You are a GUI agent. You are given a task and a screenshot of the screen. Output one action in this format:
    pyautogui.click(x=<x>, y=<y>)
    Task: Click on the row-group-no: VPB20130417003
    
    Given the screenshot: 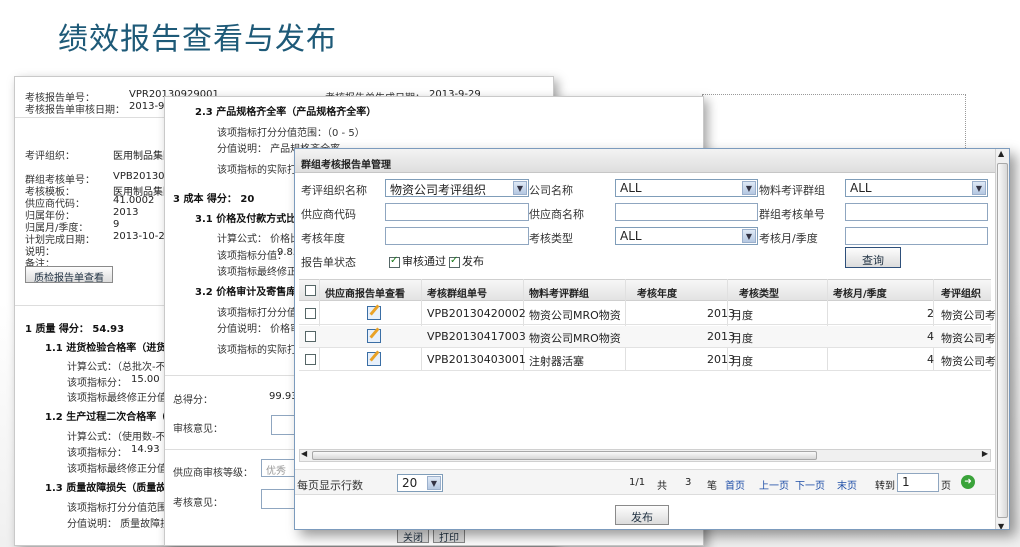 What is the action you would take?
    pyautogui.click(x=476, y=336)
    